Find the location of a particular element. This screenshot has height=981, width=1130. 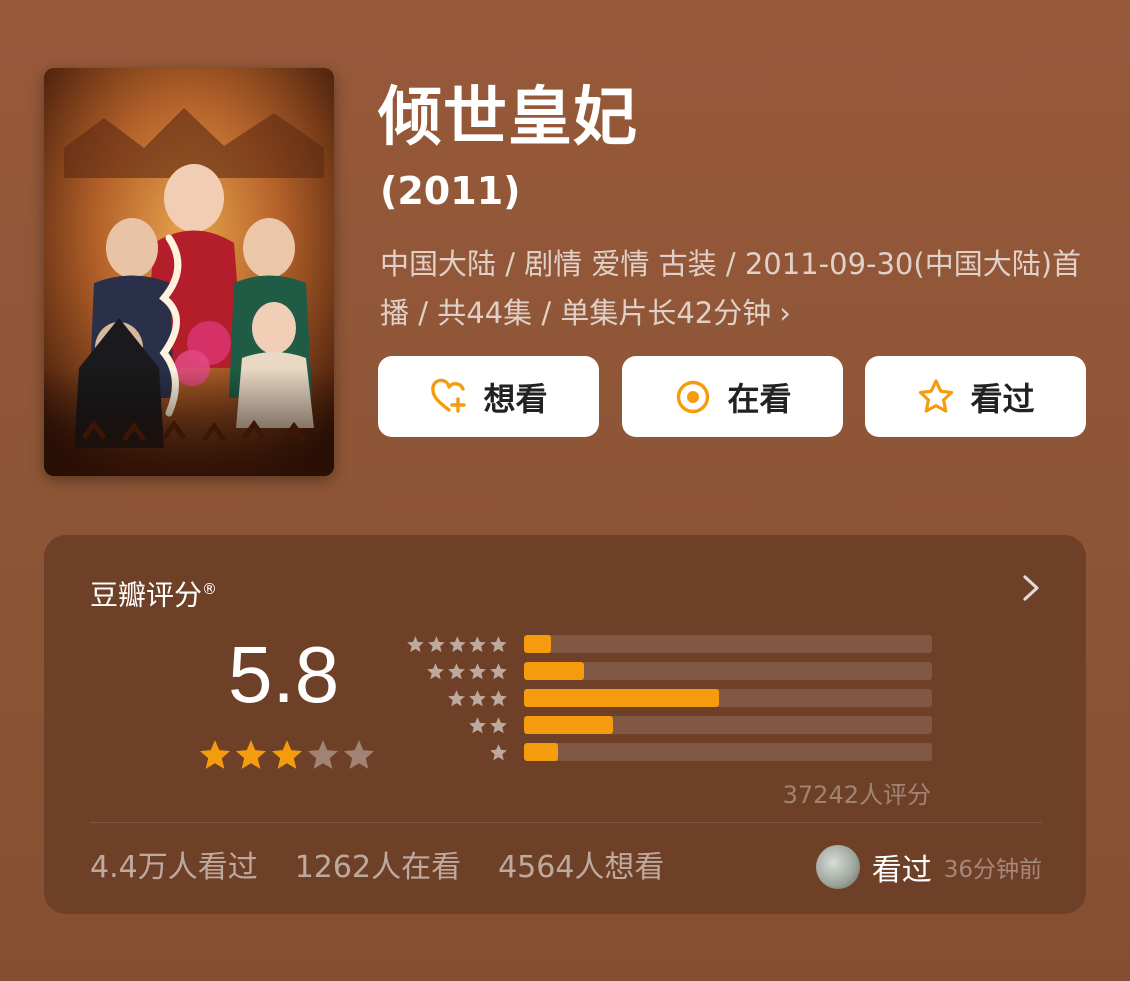

watching-count: 1262人在看 is located at coordinates (378, 867).